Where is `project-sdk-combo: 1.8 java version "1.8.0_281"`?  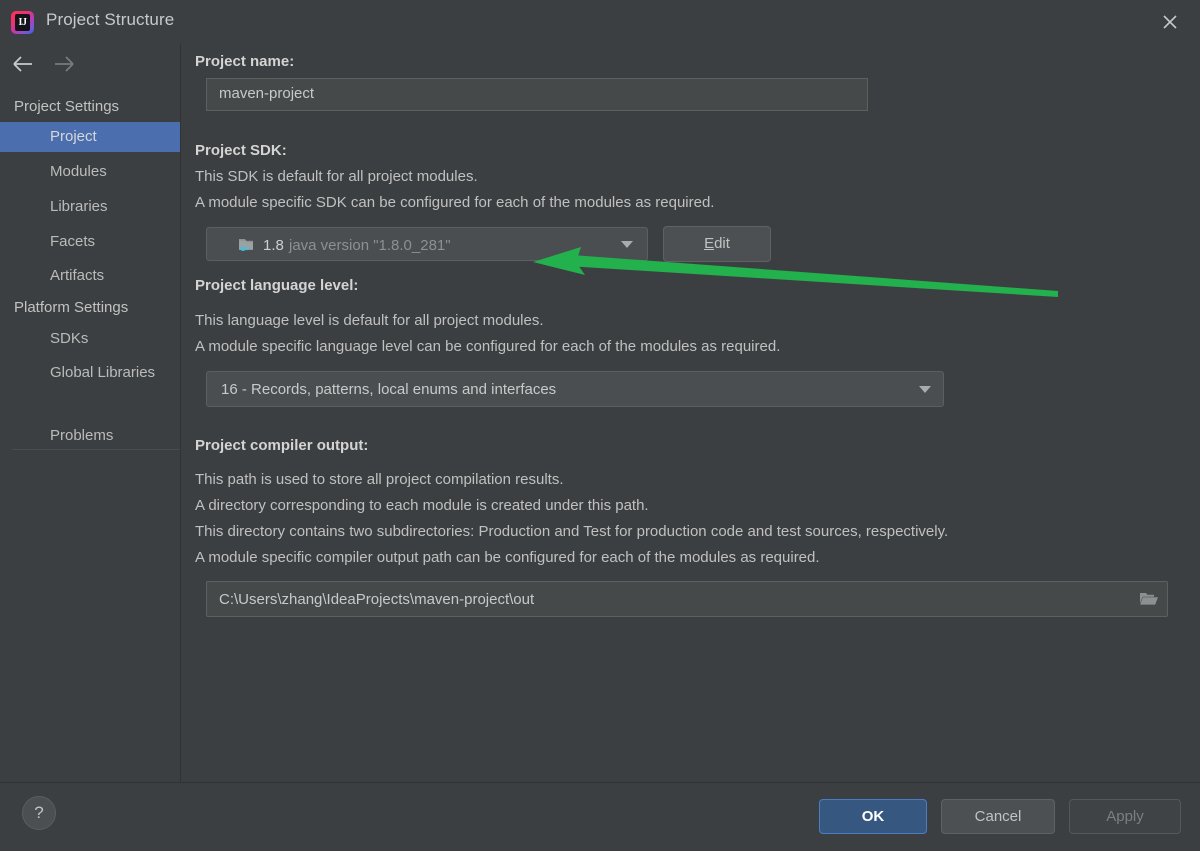
project-sdk-combo: 1.8 java version "1.8.0_281" is located at coordinates (427, 244).